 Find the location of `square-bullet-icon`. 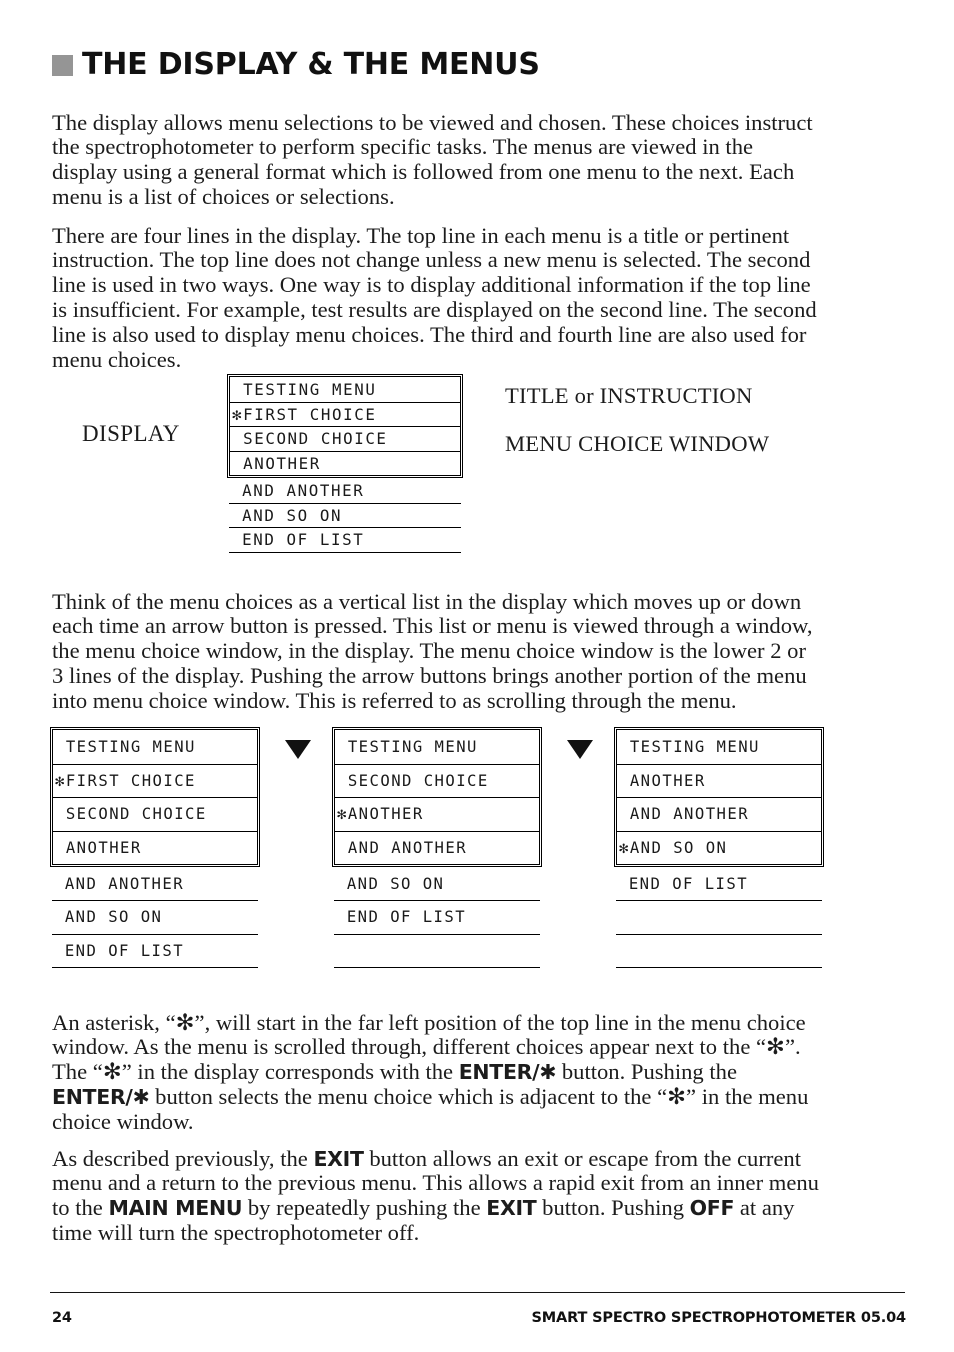

square-bullet-icon is located at coordinates (62, 65).